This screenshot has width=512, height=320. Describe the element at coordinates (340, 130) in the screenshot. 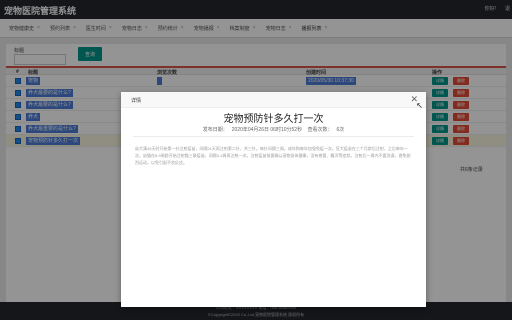

I see `article-views: 6次` at that location.